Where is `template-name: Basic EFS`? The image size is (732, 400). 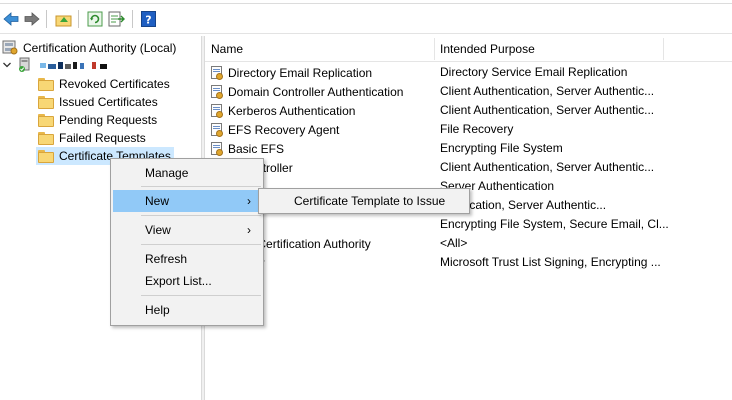
template-name: Basic EFS is located at coordinates (256, 148).